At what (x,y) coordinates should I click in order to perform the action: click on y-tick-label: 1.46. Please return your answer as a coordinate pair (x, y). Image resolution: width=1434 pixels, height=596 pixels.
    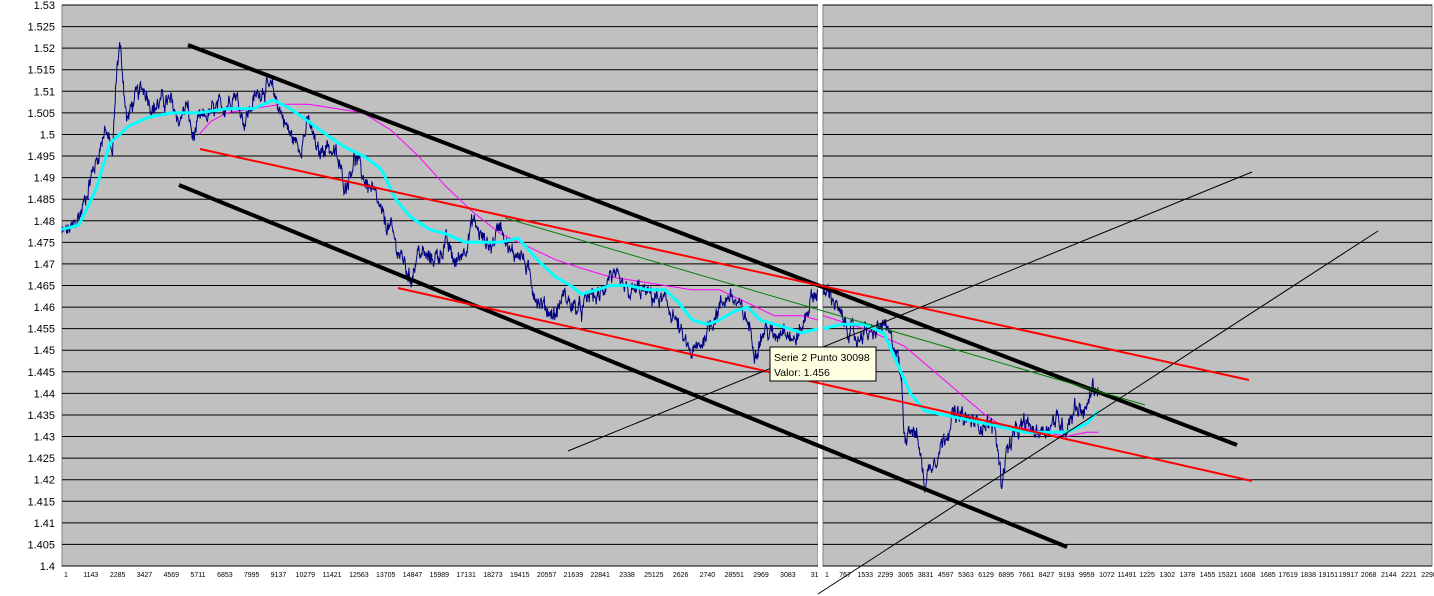
    Looking at the image, I should click on (44, 308).